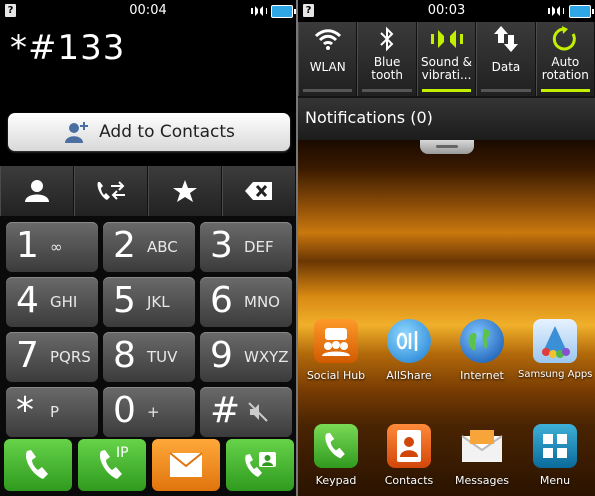 The image size is (595, 496). I want to click on key-3: 3 DEF, so click(246, 247).